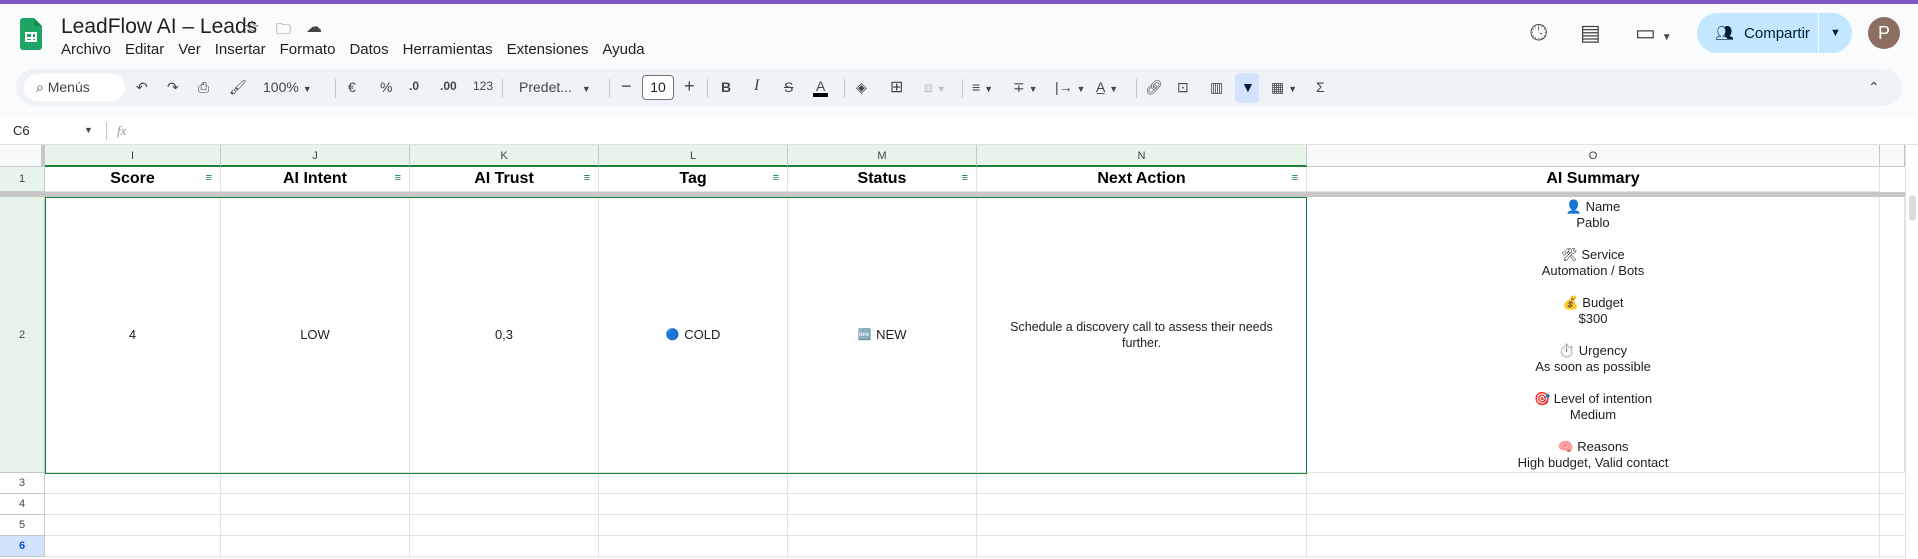  I want to click on row-header-3: 3, so click(22, 483).